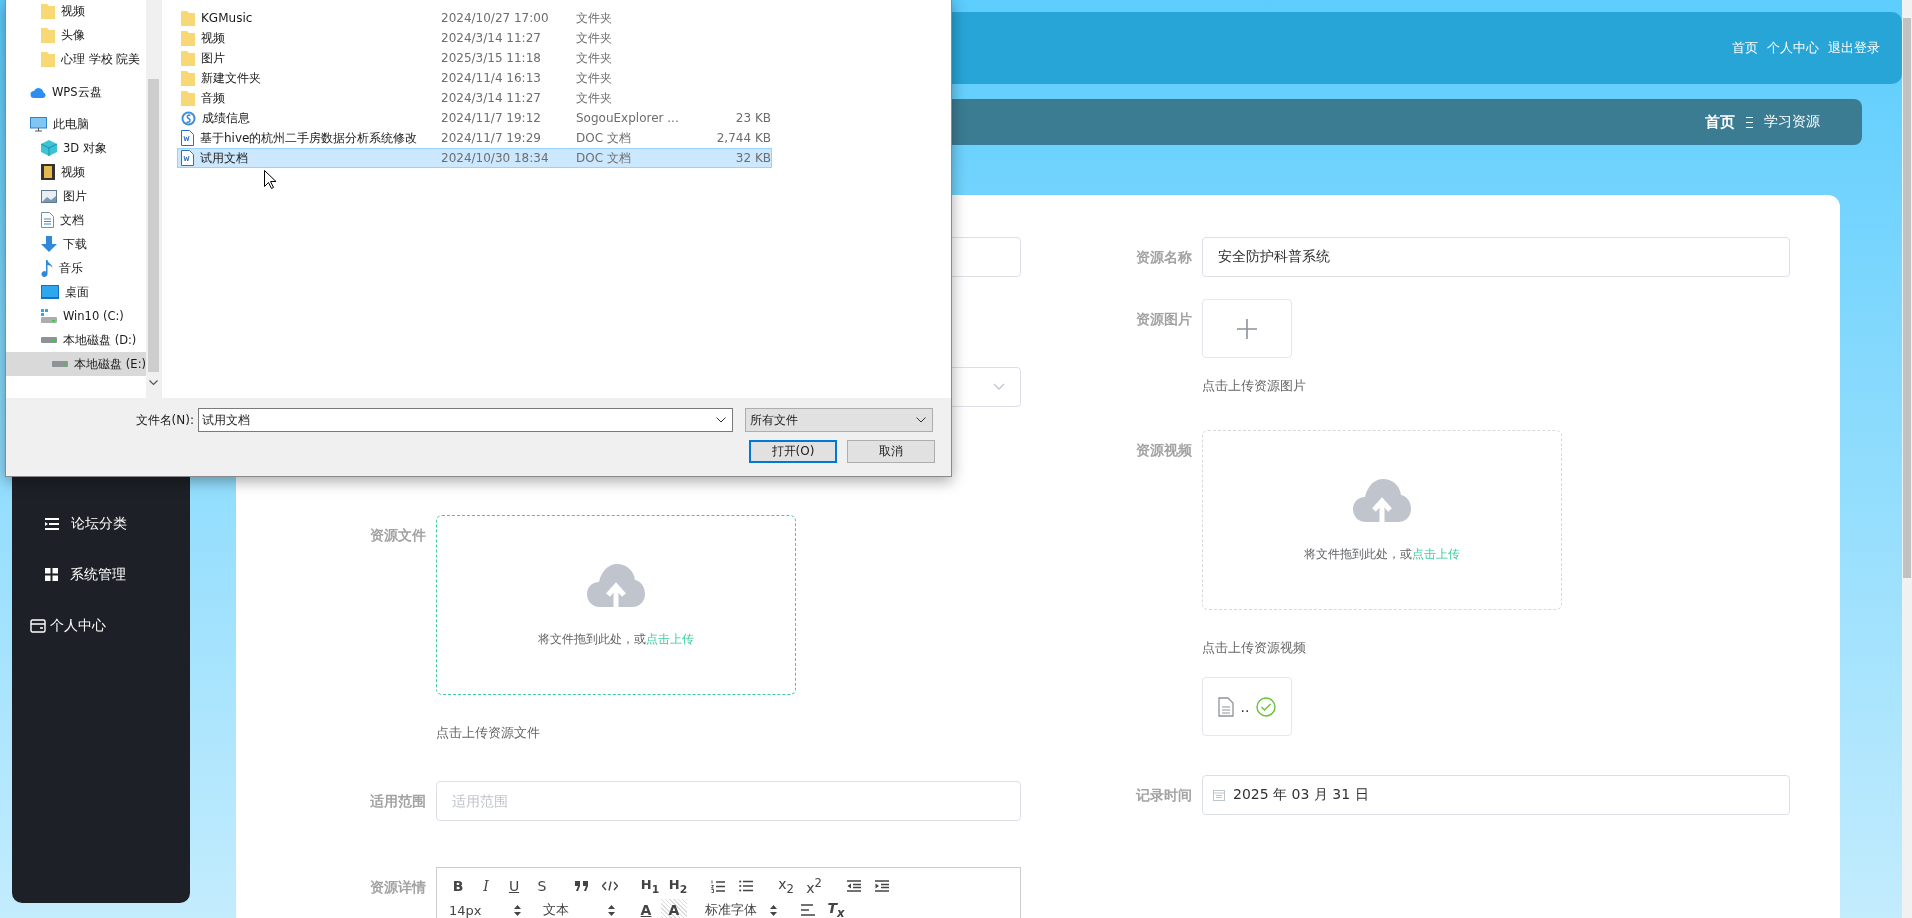  What do you see at coordinates (76, 292) in the screenshot?
I see `navigation-item: 桌面` at bounding box center [76, 292].